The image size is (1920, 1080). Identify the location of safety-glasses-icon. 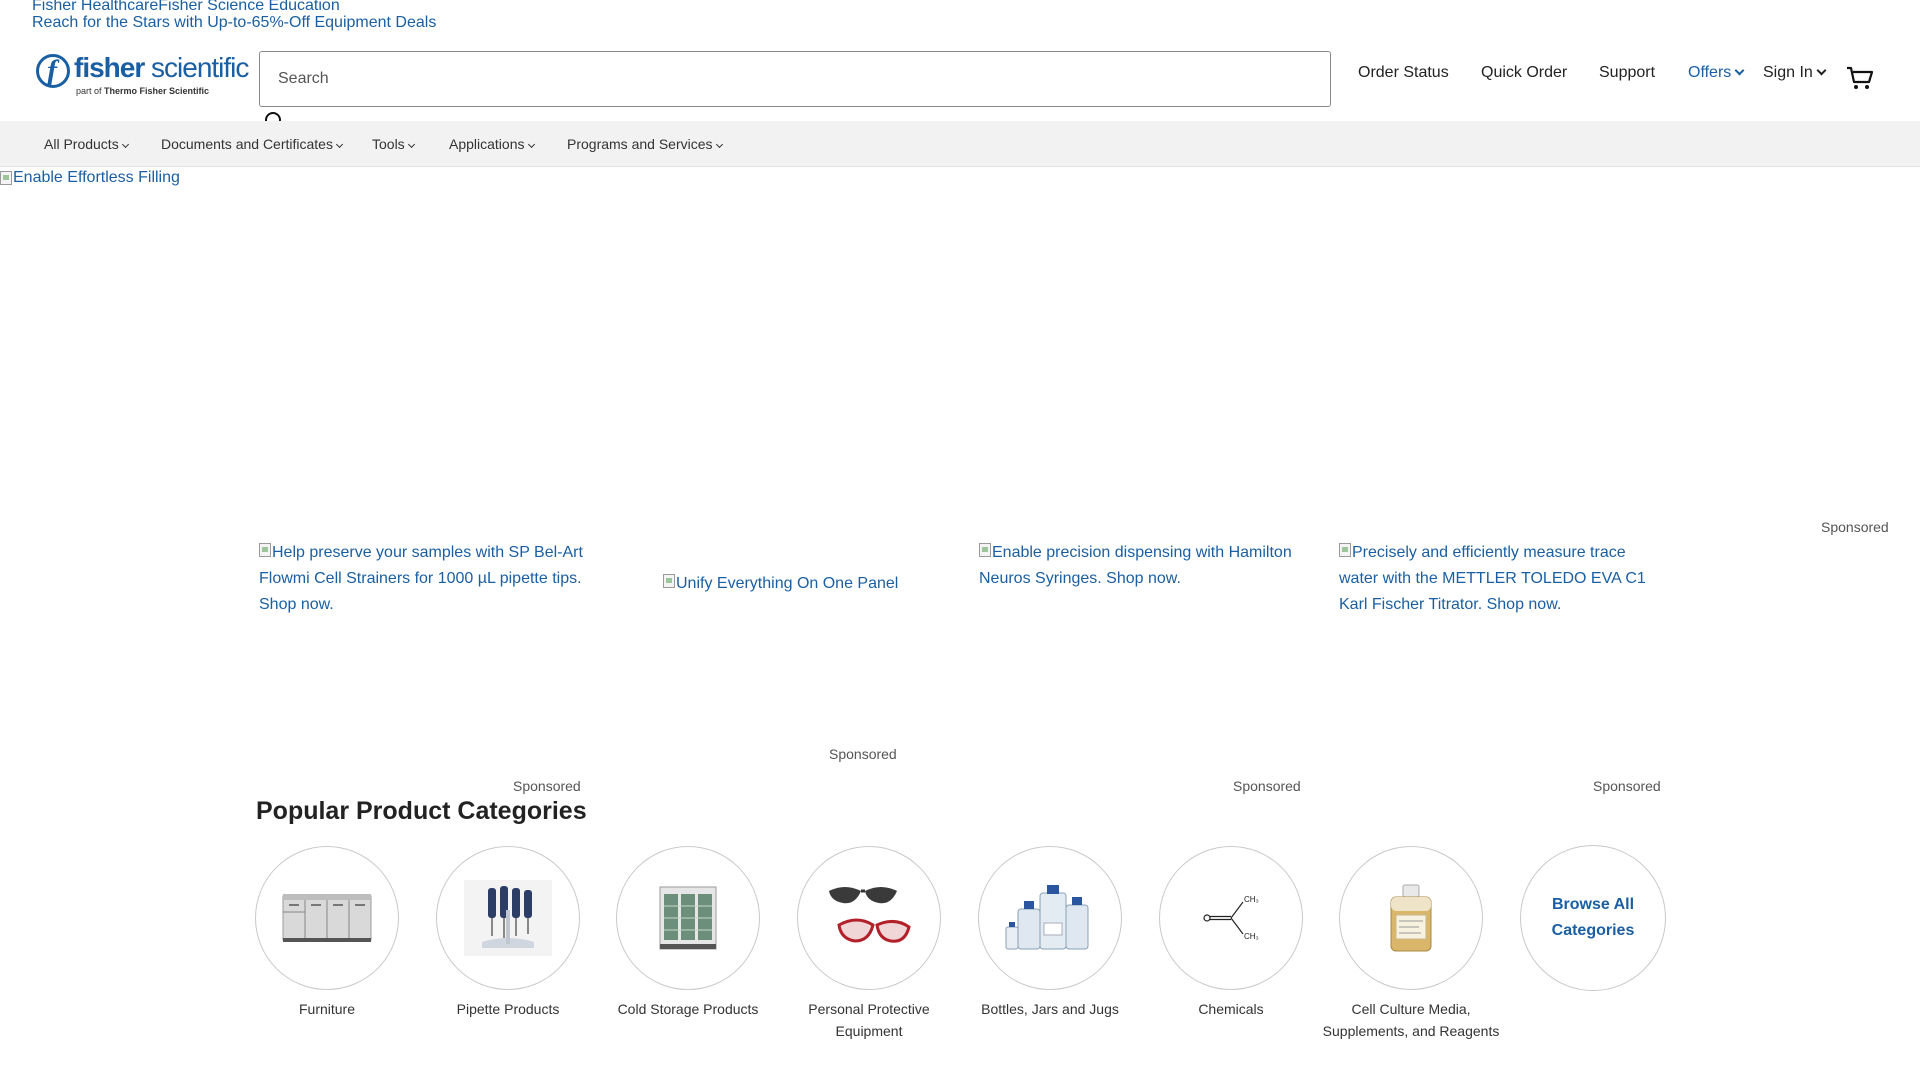
(870, 915).